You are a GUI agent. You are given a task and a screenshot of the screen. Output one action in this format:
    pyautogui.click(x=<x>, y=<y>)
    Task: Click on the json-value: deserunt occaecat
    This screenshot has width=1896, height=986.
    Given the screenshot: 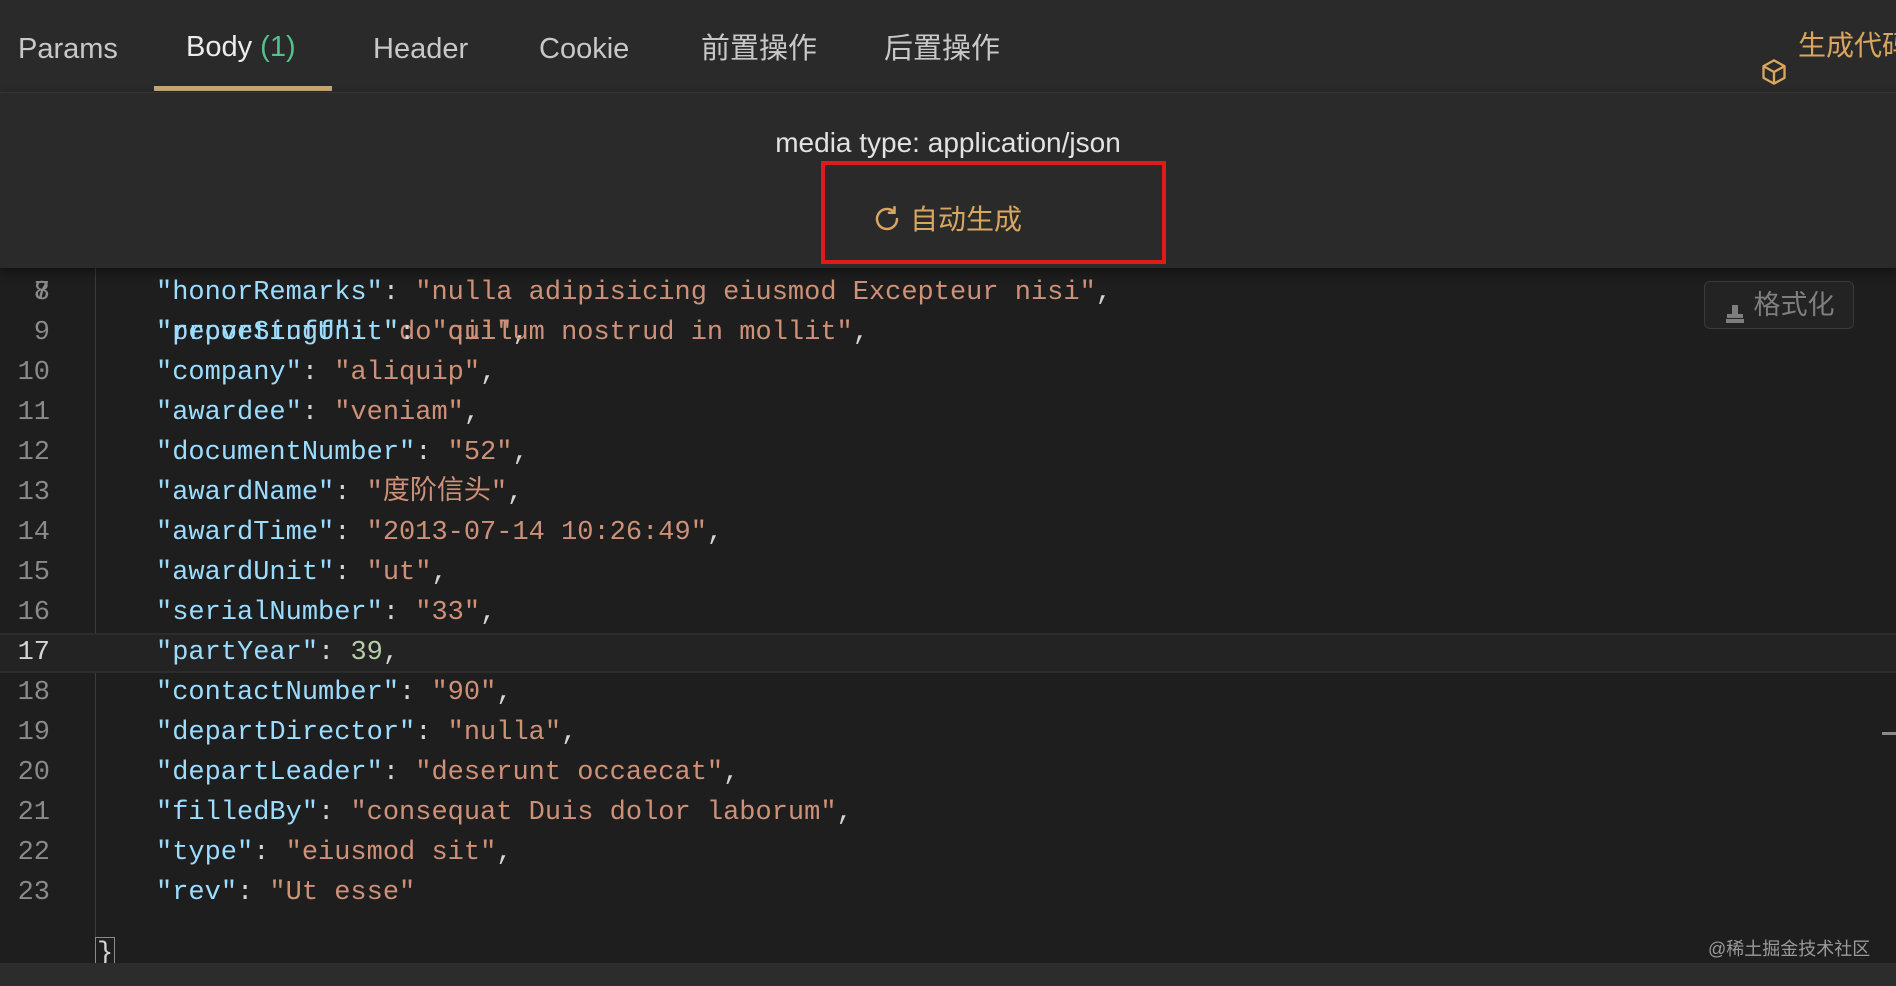 What is the action you would take?
    pyautogui.click(x=569, y=773)
    